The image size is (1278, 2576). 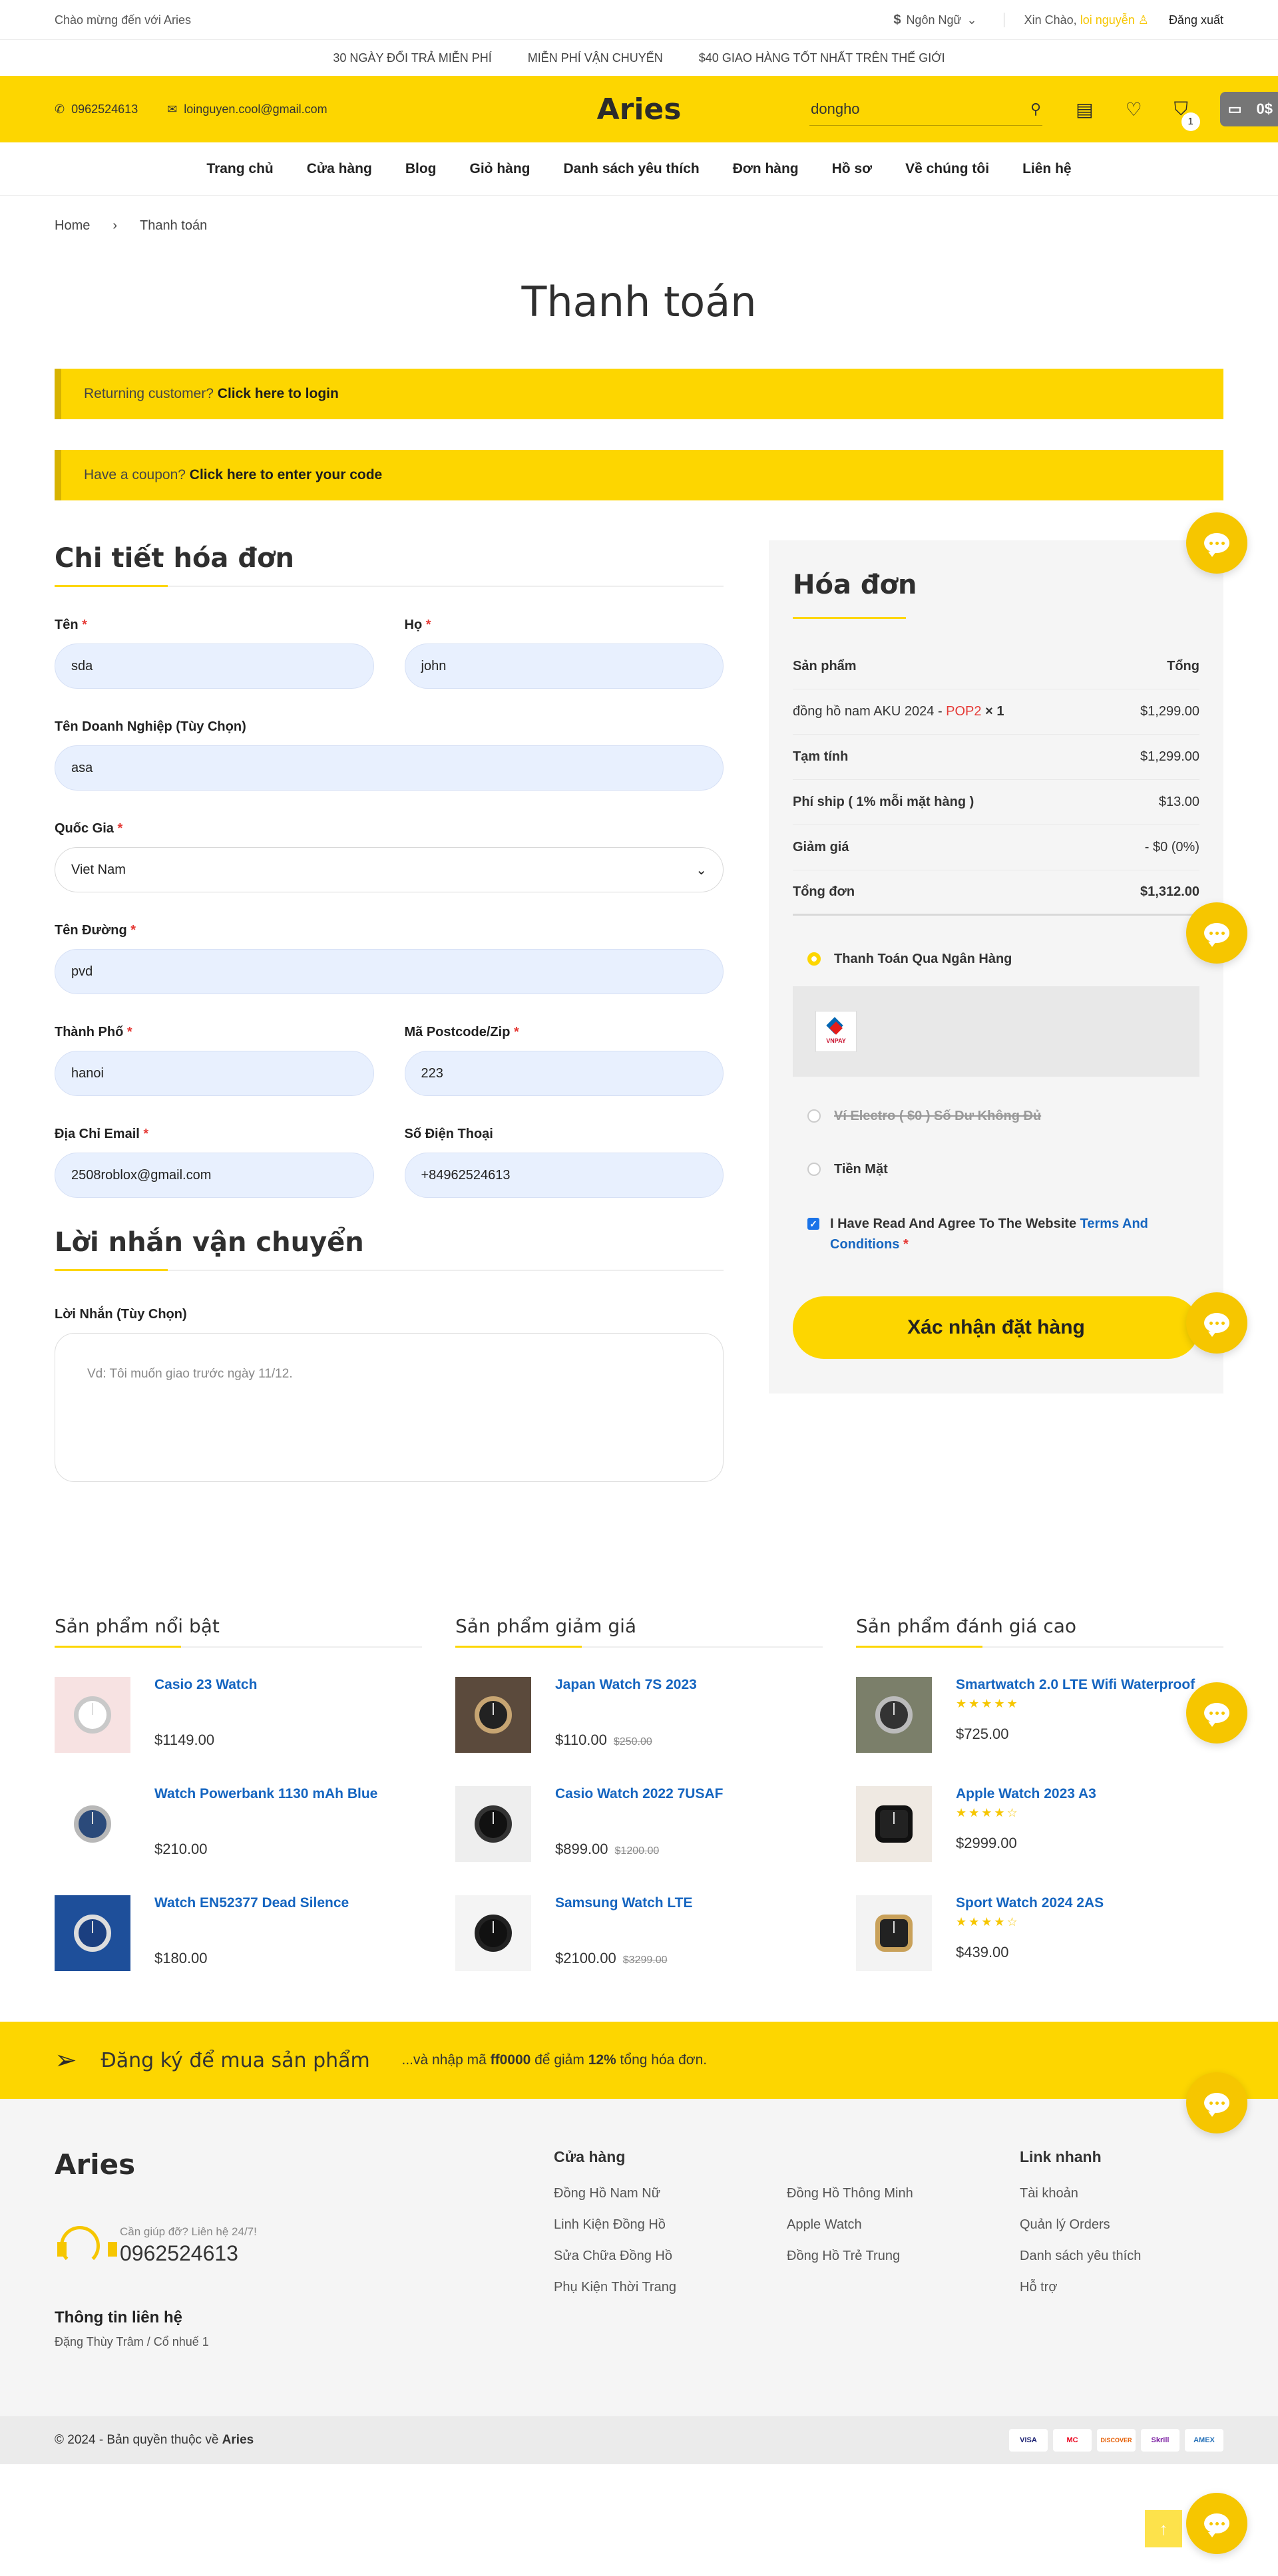 What do you see at coordinates (1075, 1685) in the screenshot?
I see `product-name: Smartwatch 2.0 LTE Wifi Waterproof` at bounding box center [1075, 1685].